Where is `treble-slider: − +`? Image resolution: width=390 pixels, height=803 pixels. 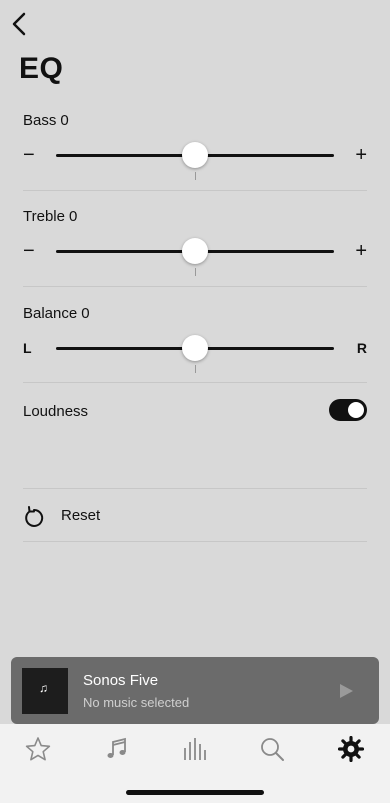
treble-slider: − + is located at coordinates (195, 256).